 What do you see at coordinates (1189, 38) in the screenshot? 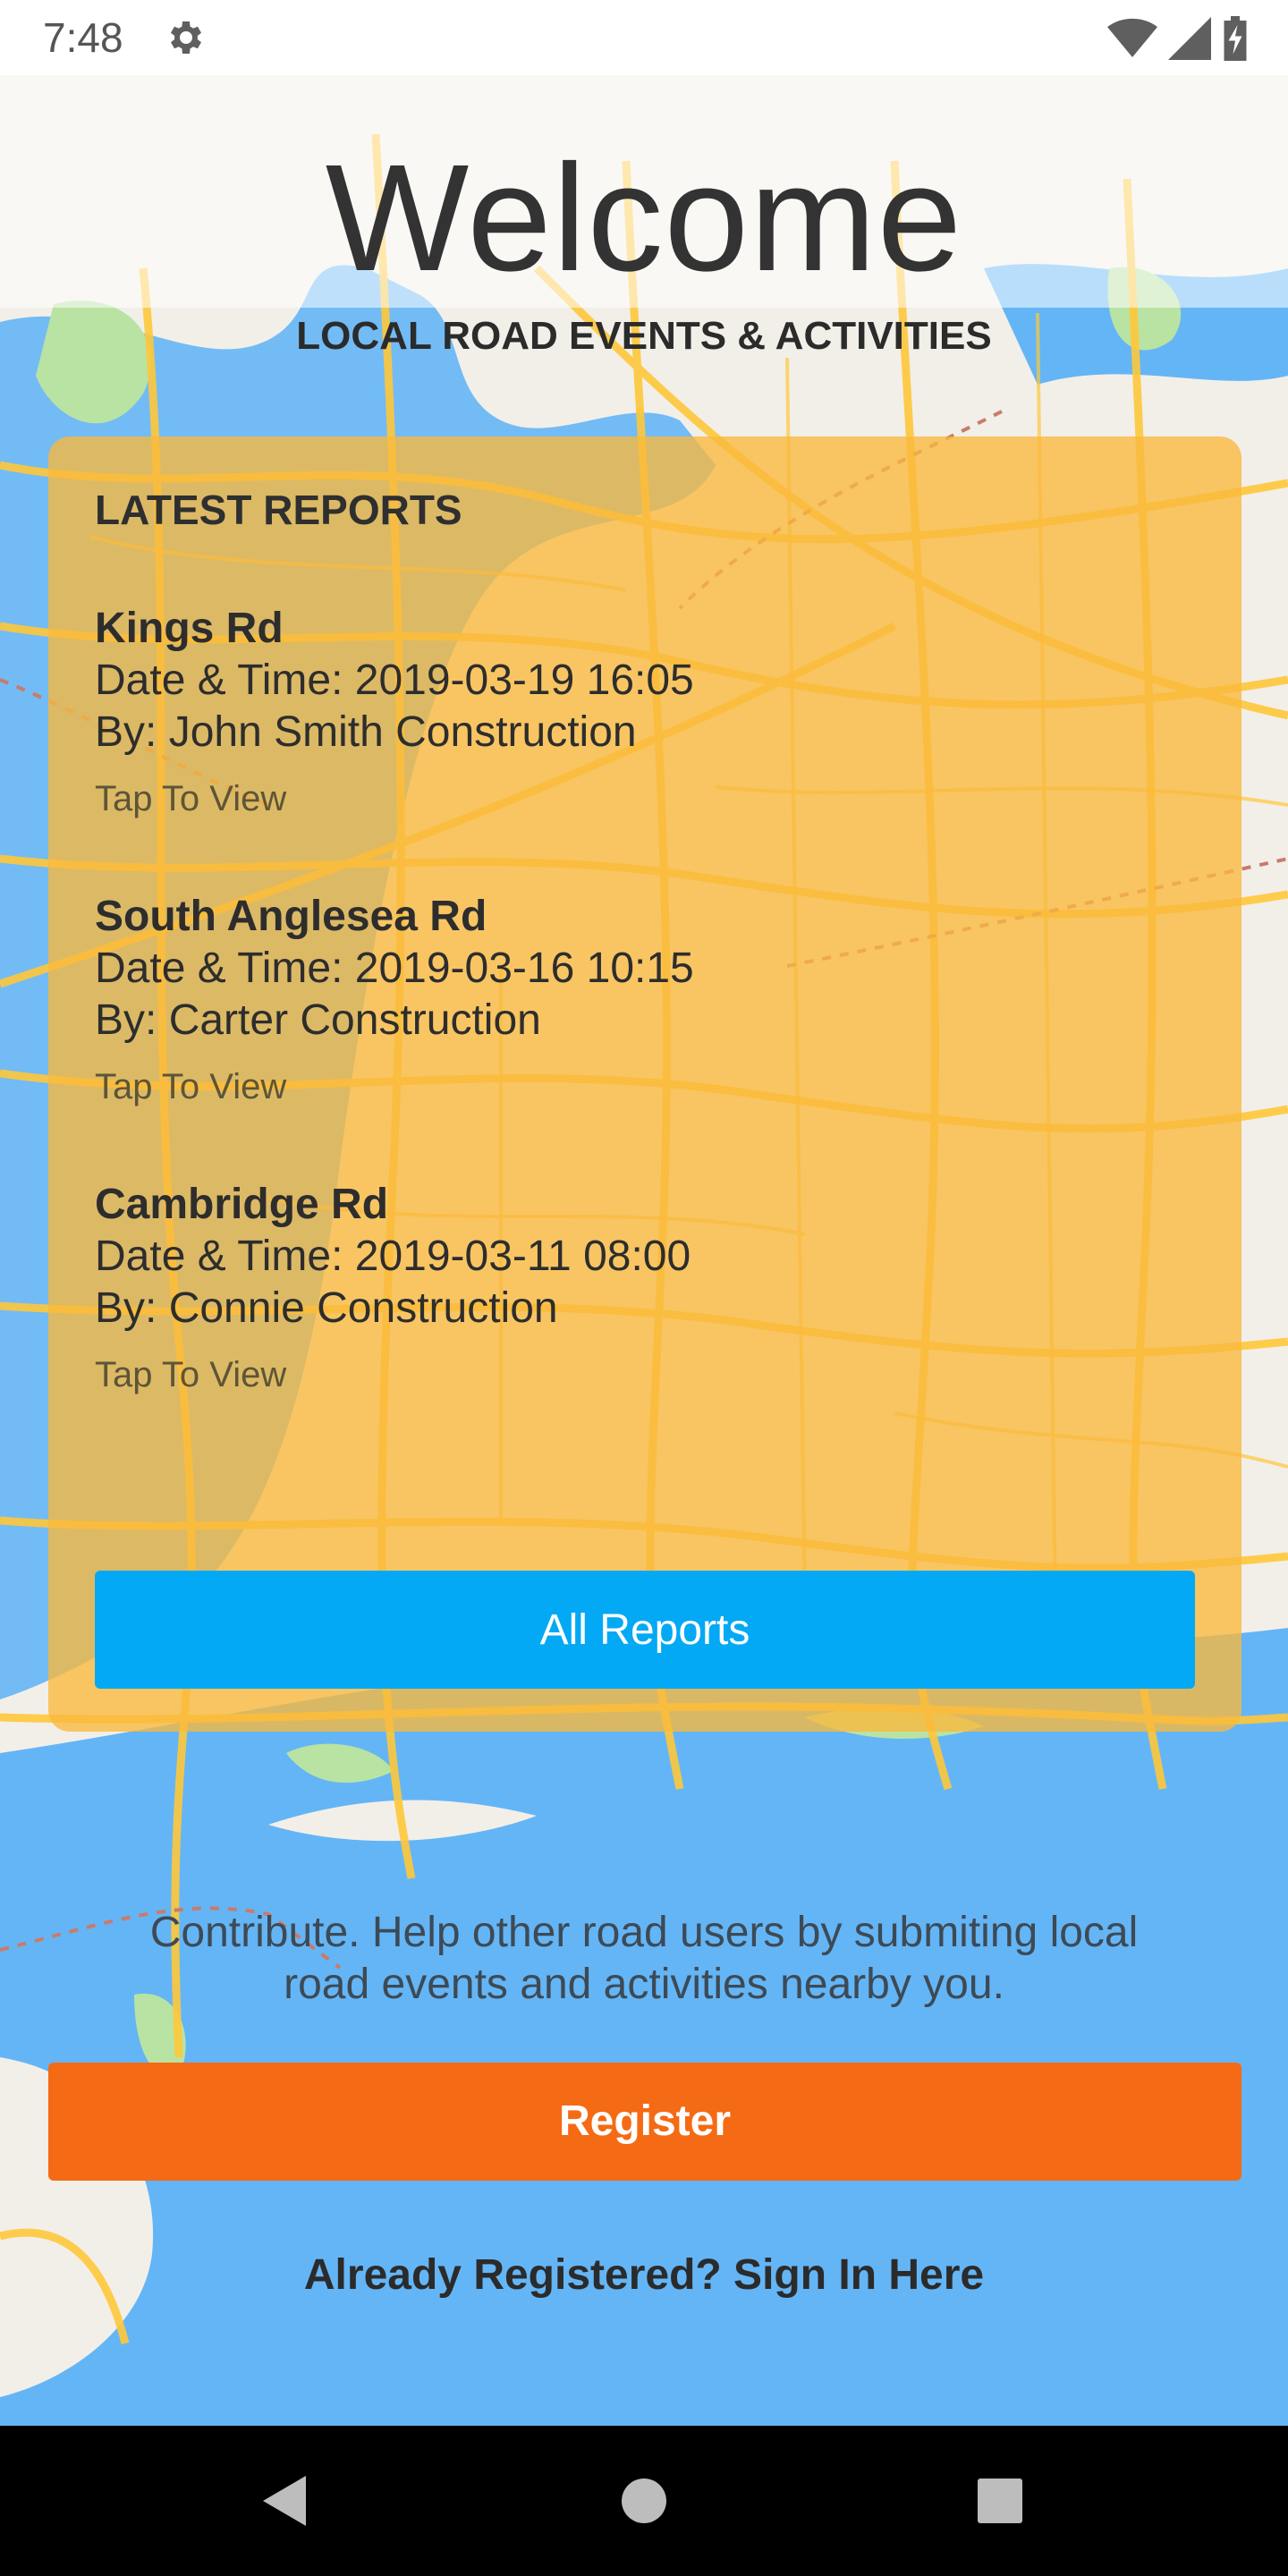
I see `cellular-signal-icon` at bounding box center [1189, 38].